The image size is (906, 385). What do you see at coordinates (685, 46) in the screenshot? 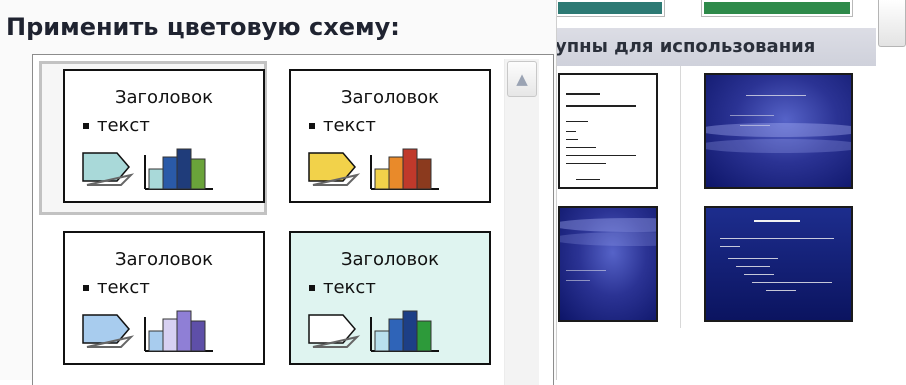
I see `available-templates-heading: упны для использования` at bounding box center [685, 46].